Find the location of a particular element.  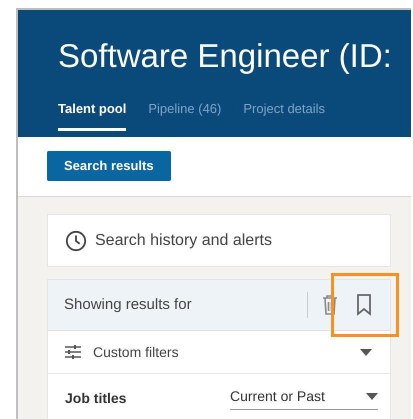

custom-filters-toggle: Custom filters is located at coordinates (219, 352).